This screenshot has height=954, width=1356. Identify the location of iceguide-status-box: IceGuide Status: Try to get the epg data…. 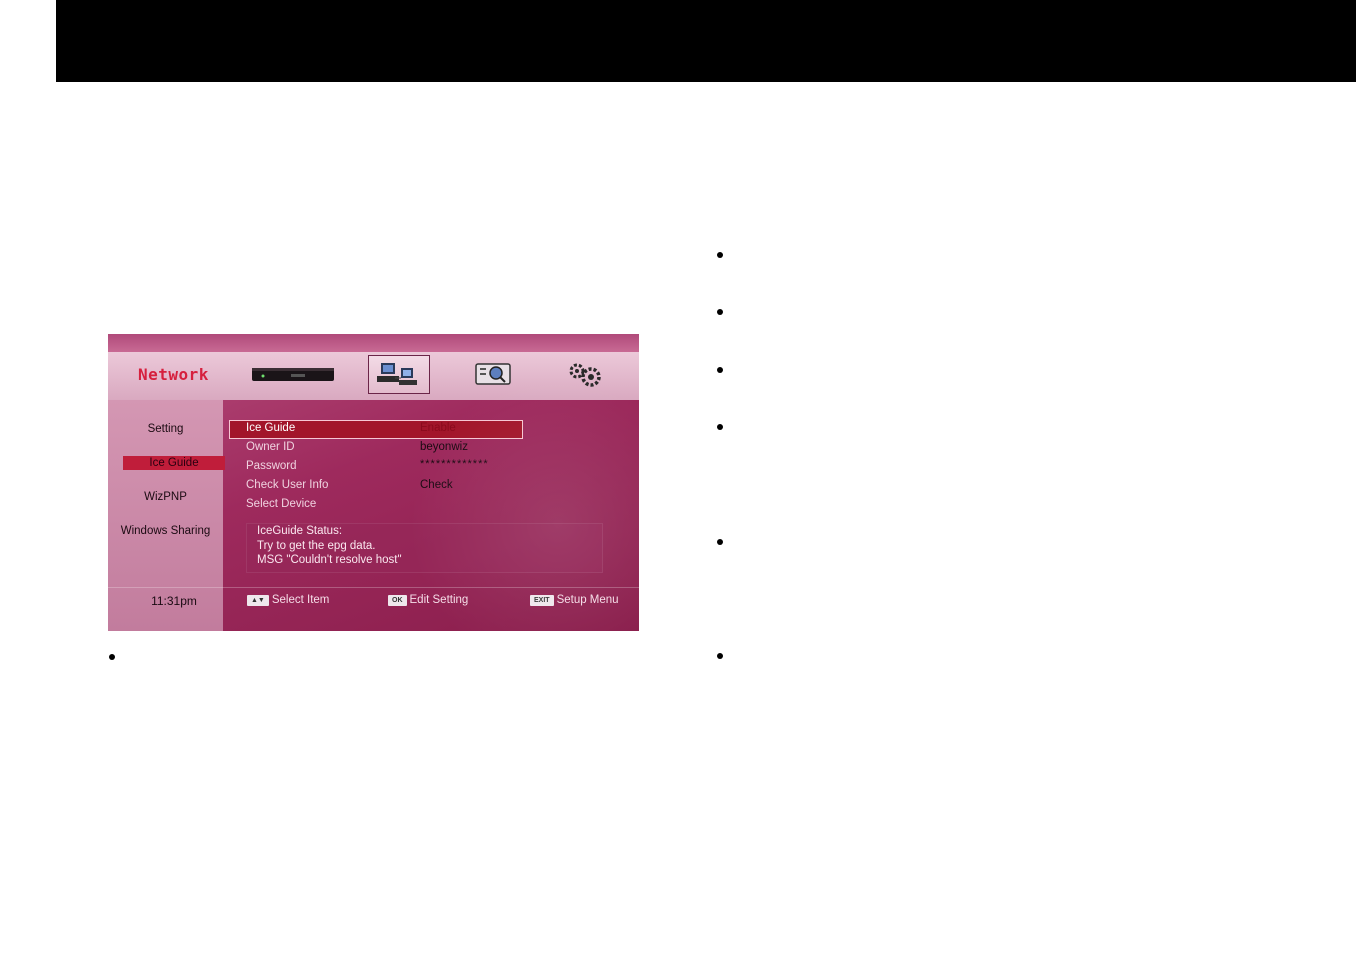
(424, 548).